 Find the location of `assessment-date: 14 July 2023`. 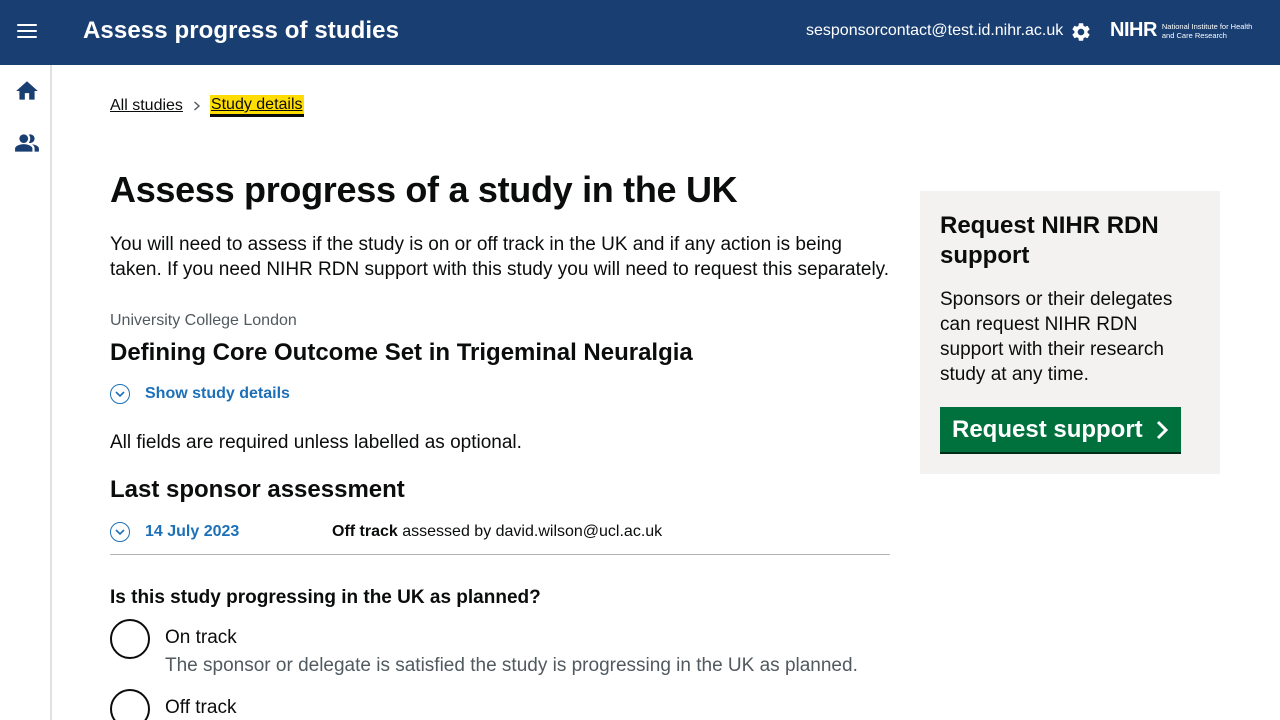

assessment-date: 14 July 2023 is located at coordinates (238, 532).